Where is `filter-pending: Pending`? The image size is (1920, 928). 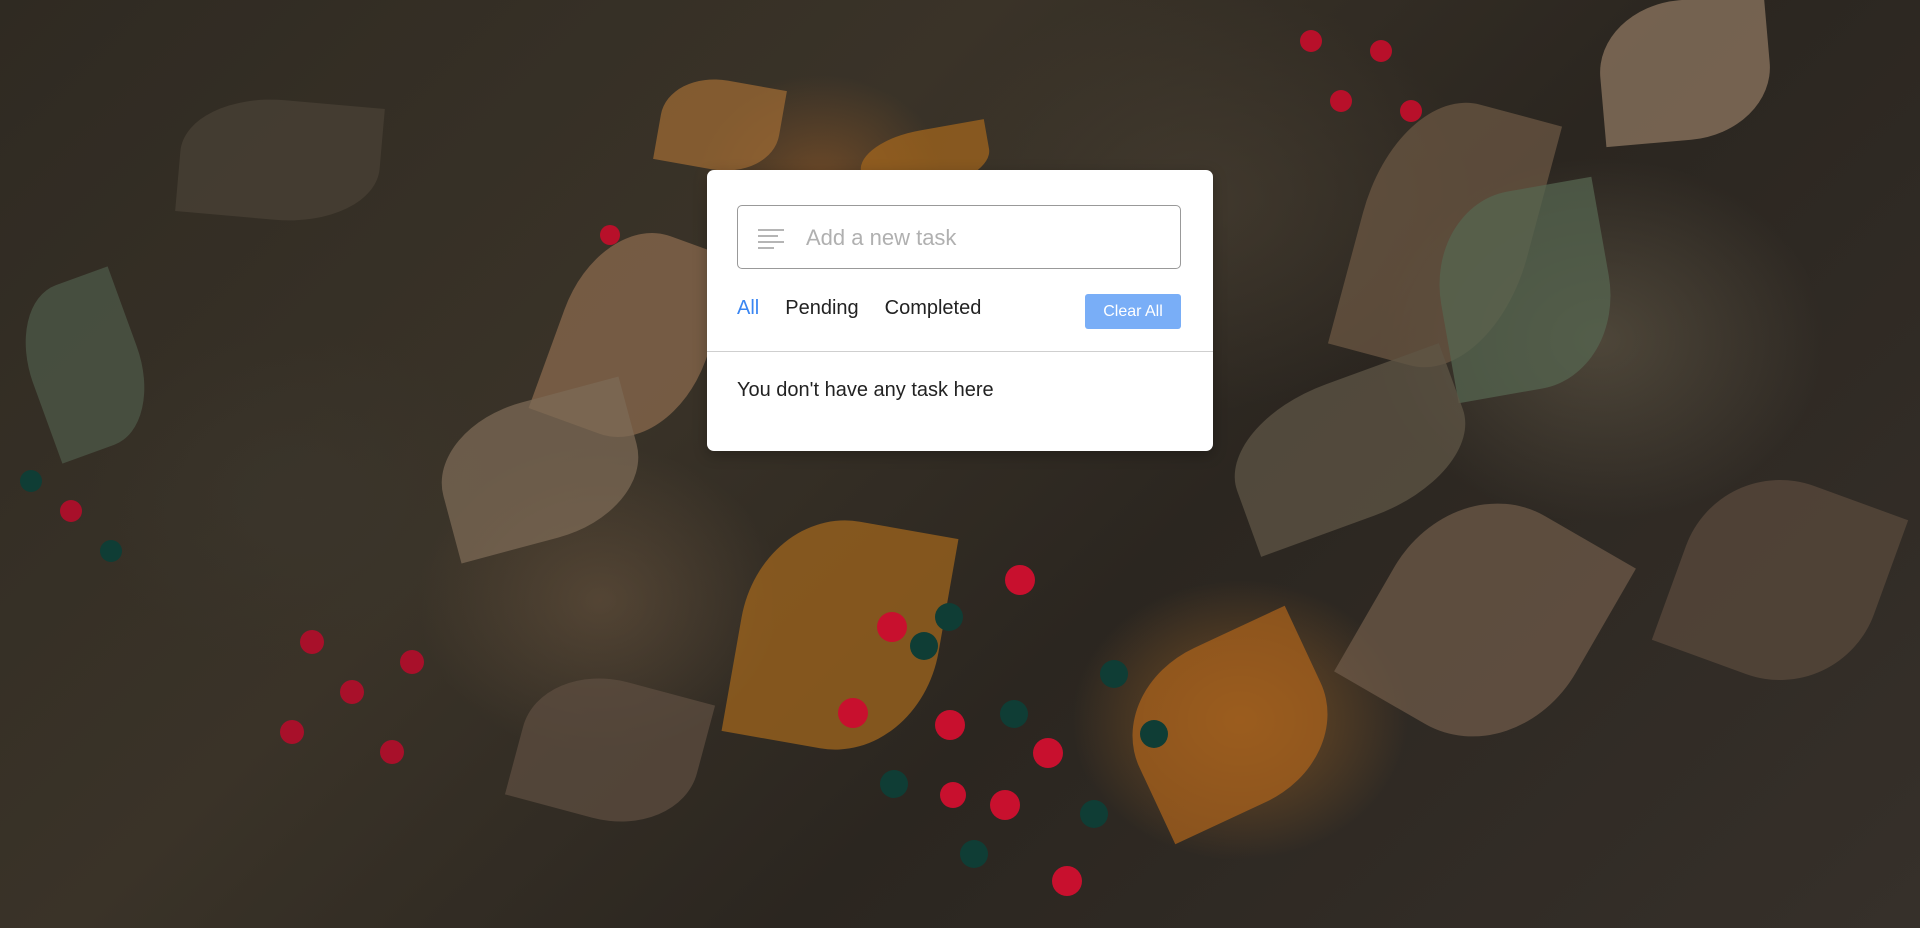
filter-pending: Pending is located at coordinates (821, 308).